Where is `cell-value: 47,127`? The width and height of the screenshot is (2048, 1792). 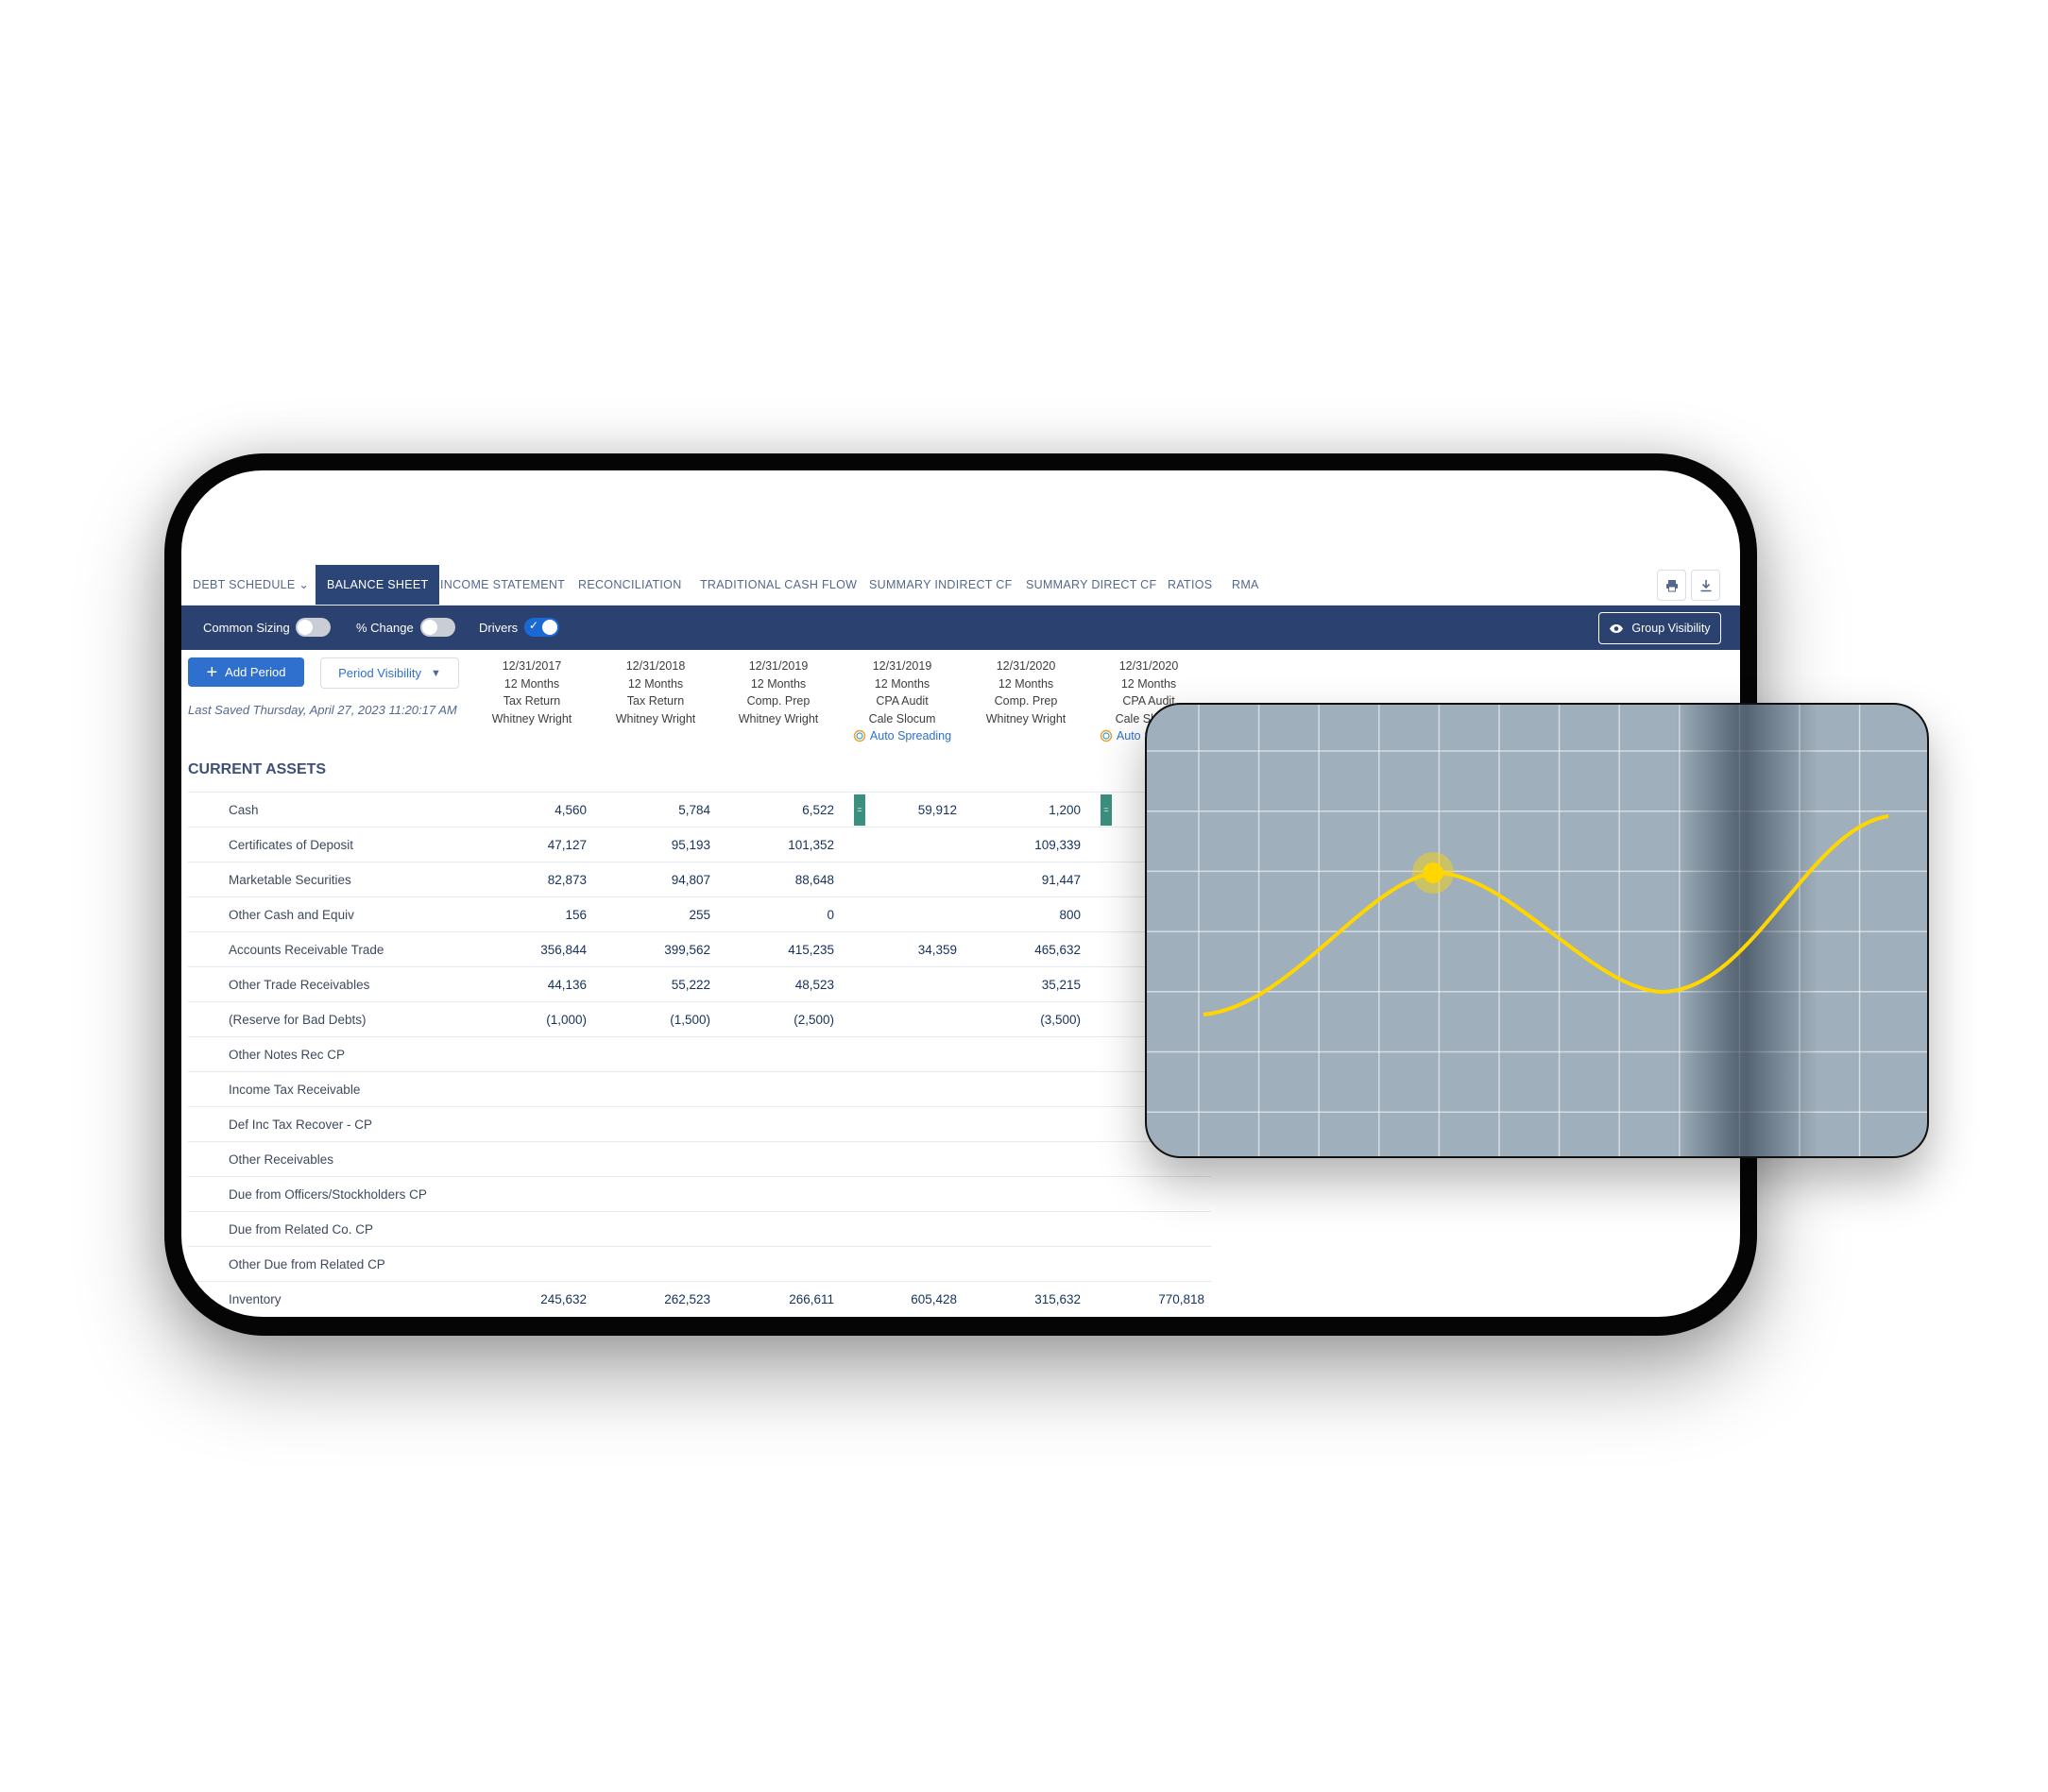 cell-value: 47,127 is located at coordinates (530, 845).